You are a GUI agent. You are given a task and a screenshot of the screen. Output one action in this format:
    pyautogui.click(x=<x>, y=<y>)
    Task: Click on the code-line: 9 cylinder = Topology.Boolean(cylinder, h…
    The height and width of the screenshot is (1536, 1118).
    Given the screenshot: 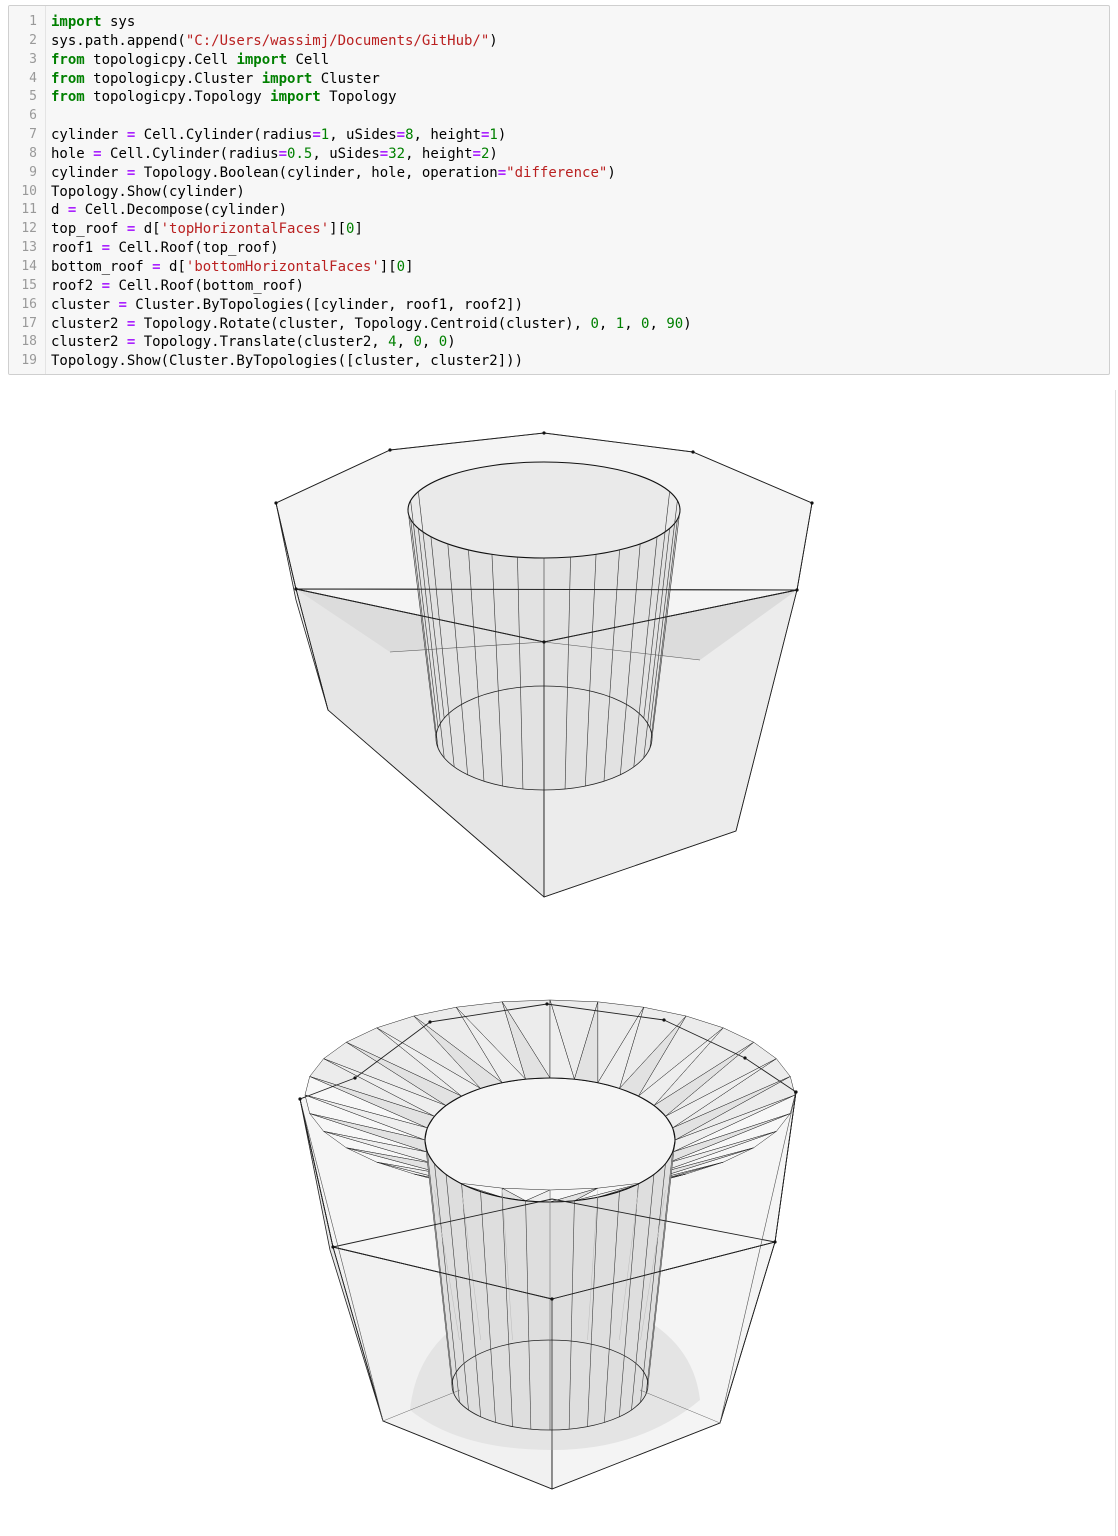 What is the action you would take?
    pyautogui.click(x=559, y=173)
    